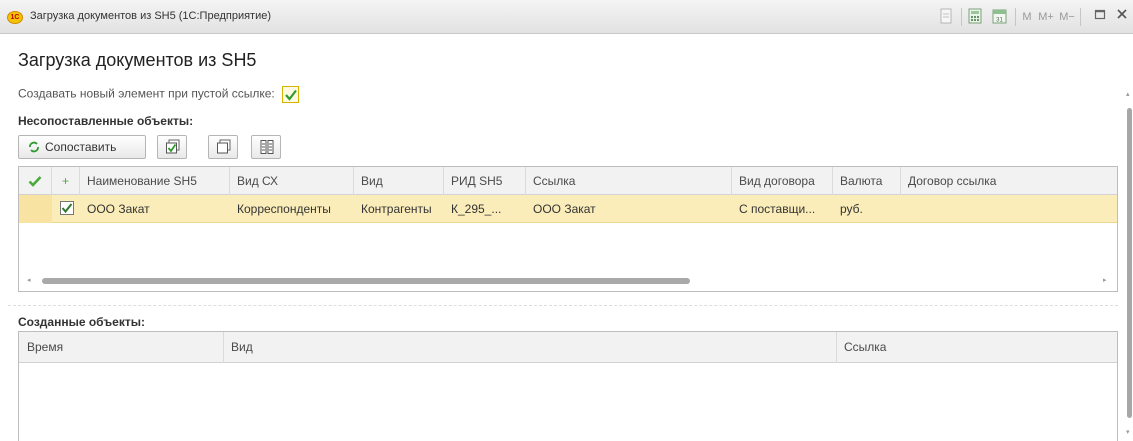 The height and width of the screenshot is (441, 1133). What do you see at coordinates (782, 181) in the screenshot?
I see `column-header: Вид договора` at bounding box center [782, 181].